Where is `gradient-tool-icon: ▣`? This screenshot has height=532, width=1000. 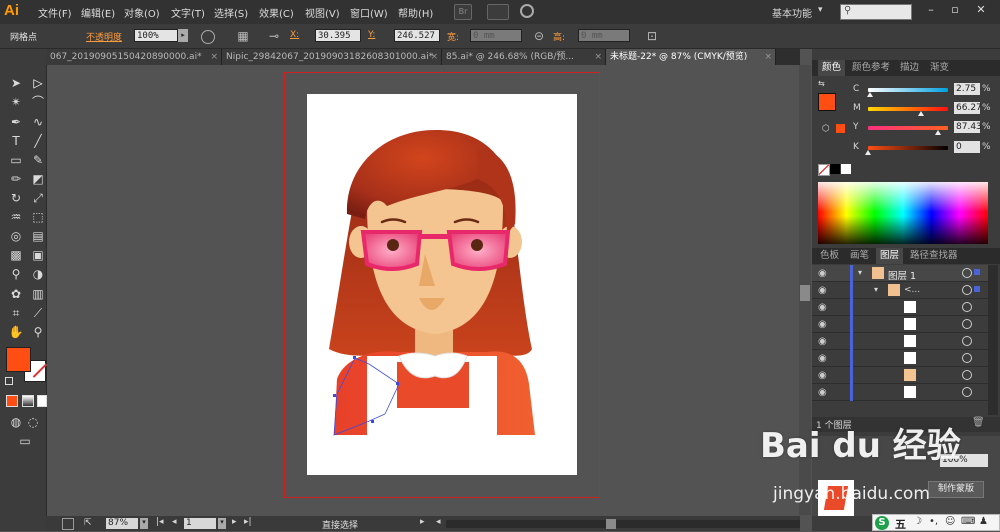 gradient-tool-icon: ▣ is located at coordinates (38, 255).